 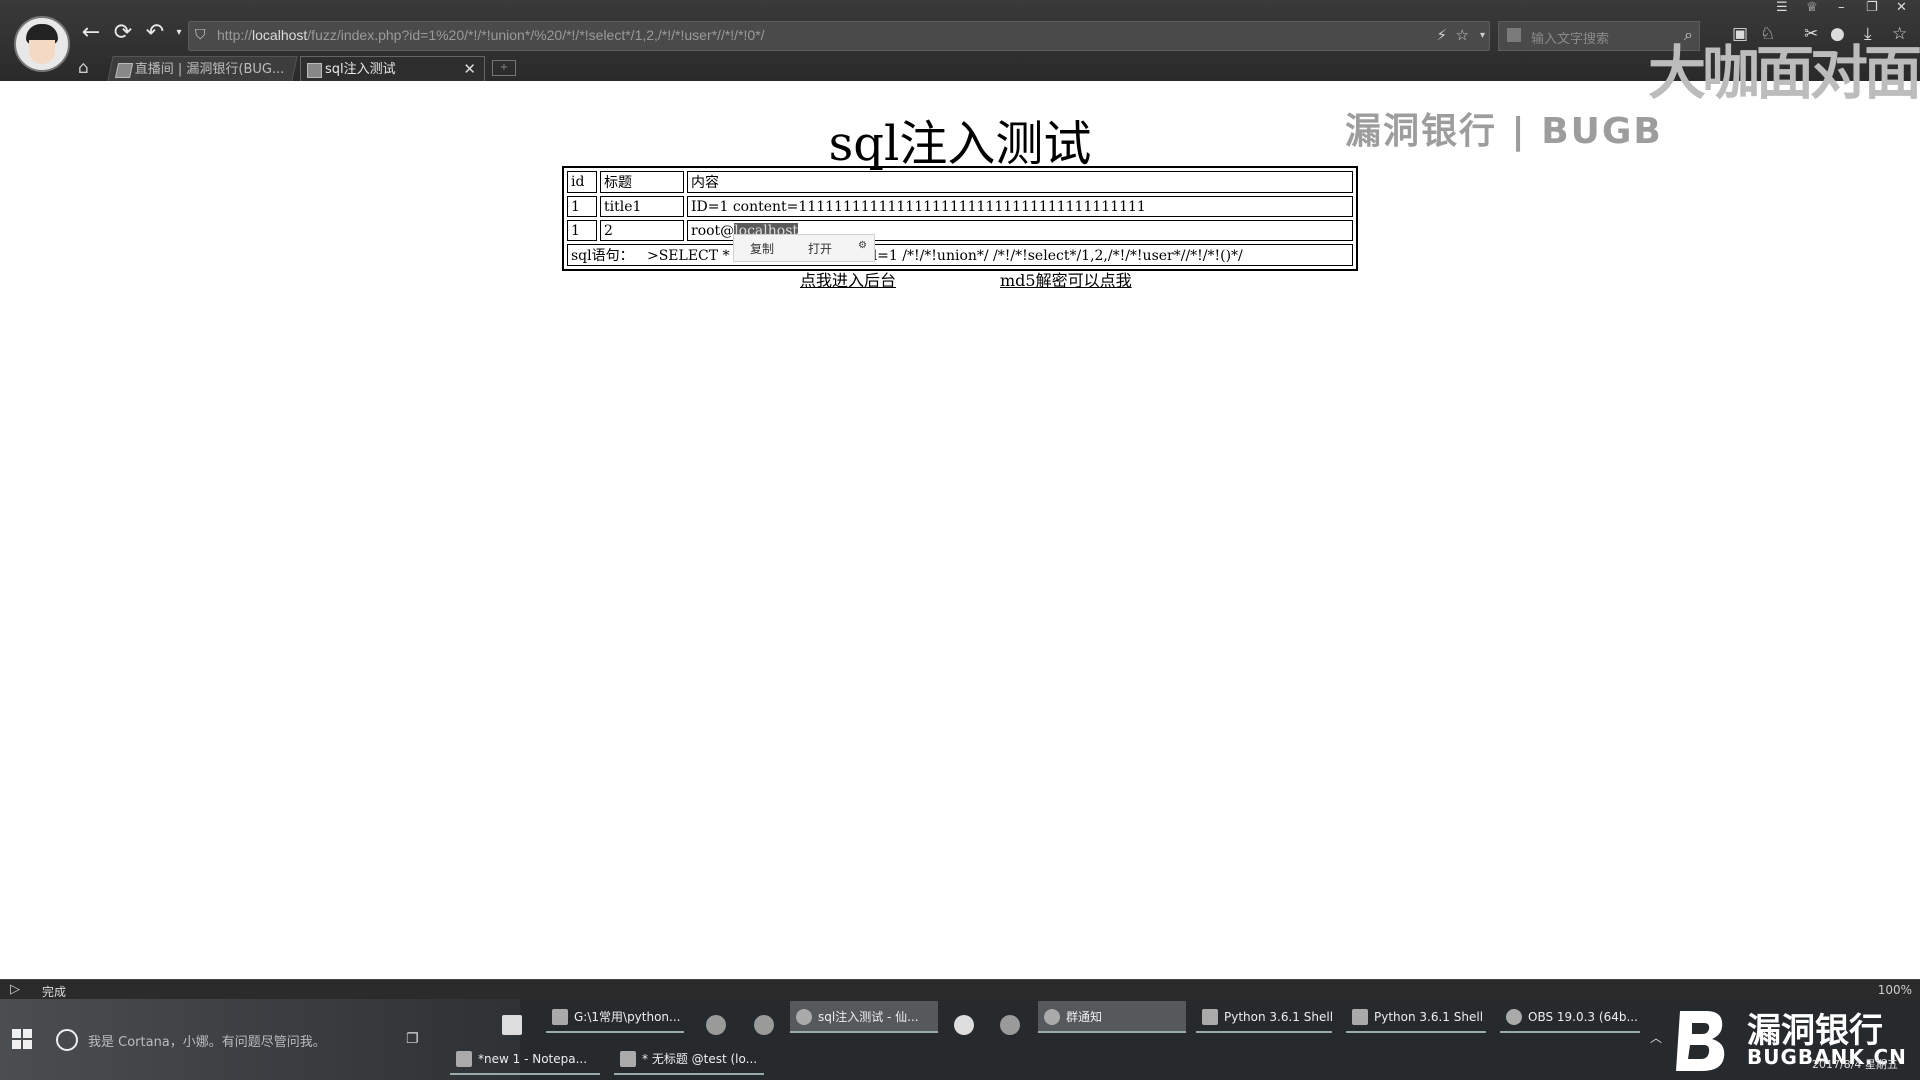 What do you see at coordinates (504, 68) in the screenshot?
I see `new-tab-icon: +` at bounding box center [504, 68].